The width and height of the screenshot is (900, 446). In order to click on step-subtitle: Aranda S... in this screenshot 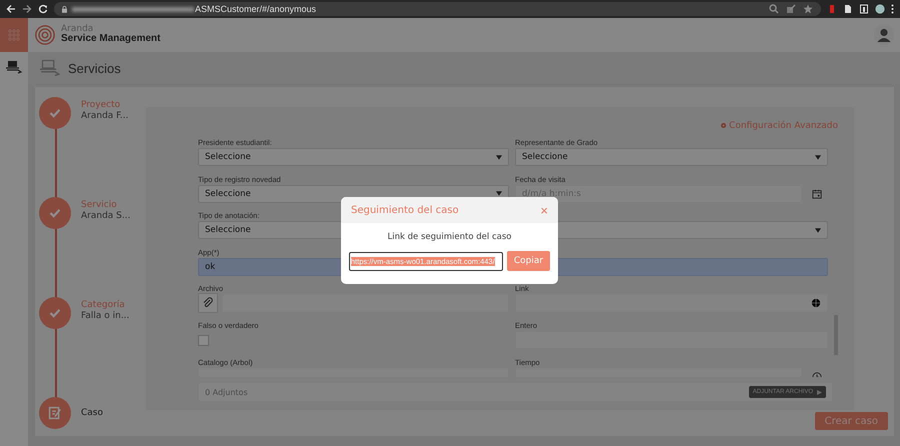, I will do `click(105, 216)`.